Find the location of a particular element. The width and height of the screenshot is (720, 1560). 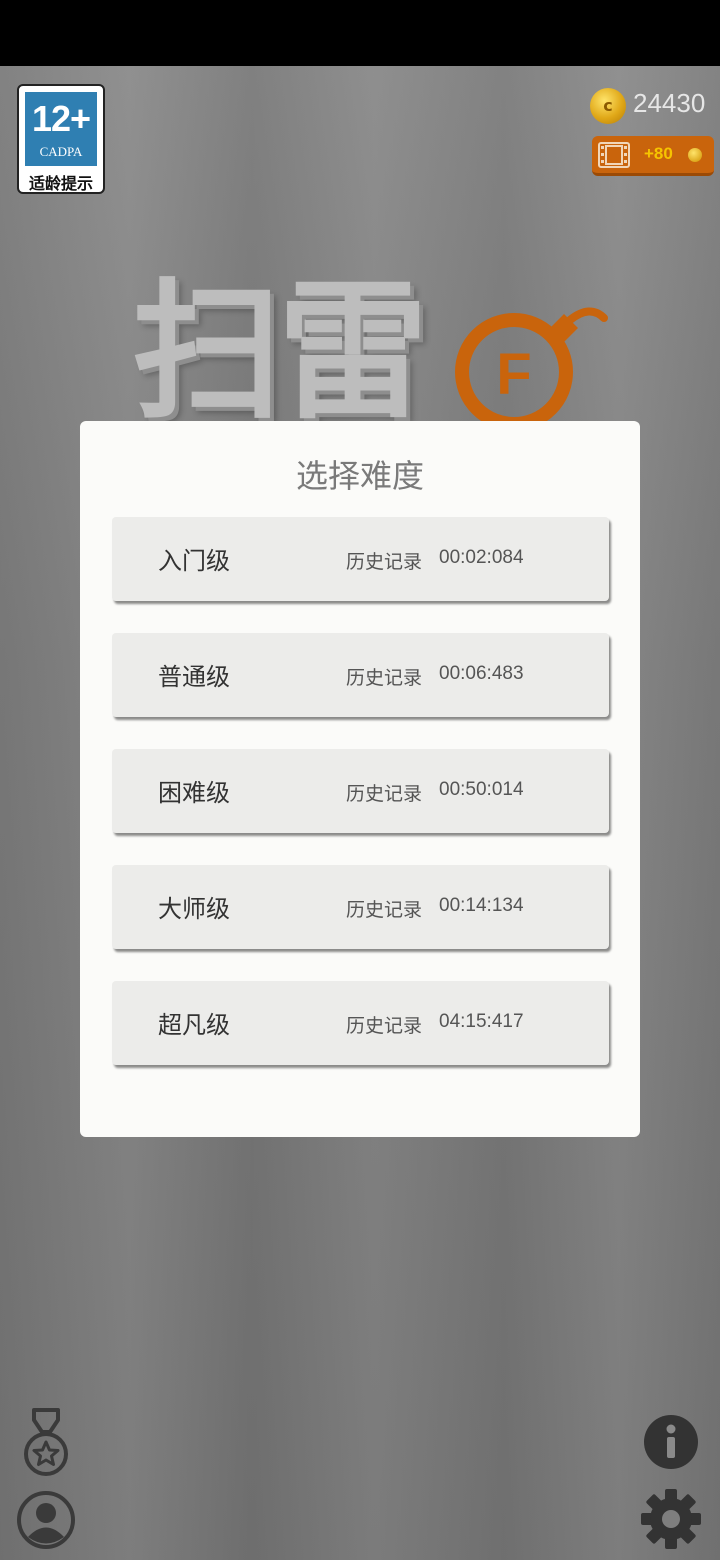

coin-icon: c is located at coordinates (608, 106).